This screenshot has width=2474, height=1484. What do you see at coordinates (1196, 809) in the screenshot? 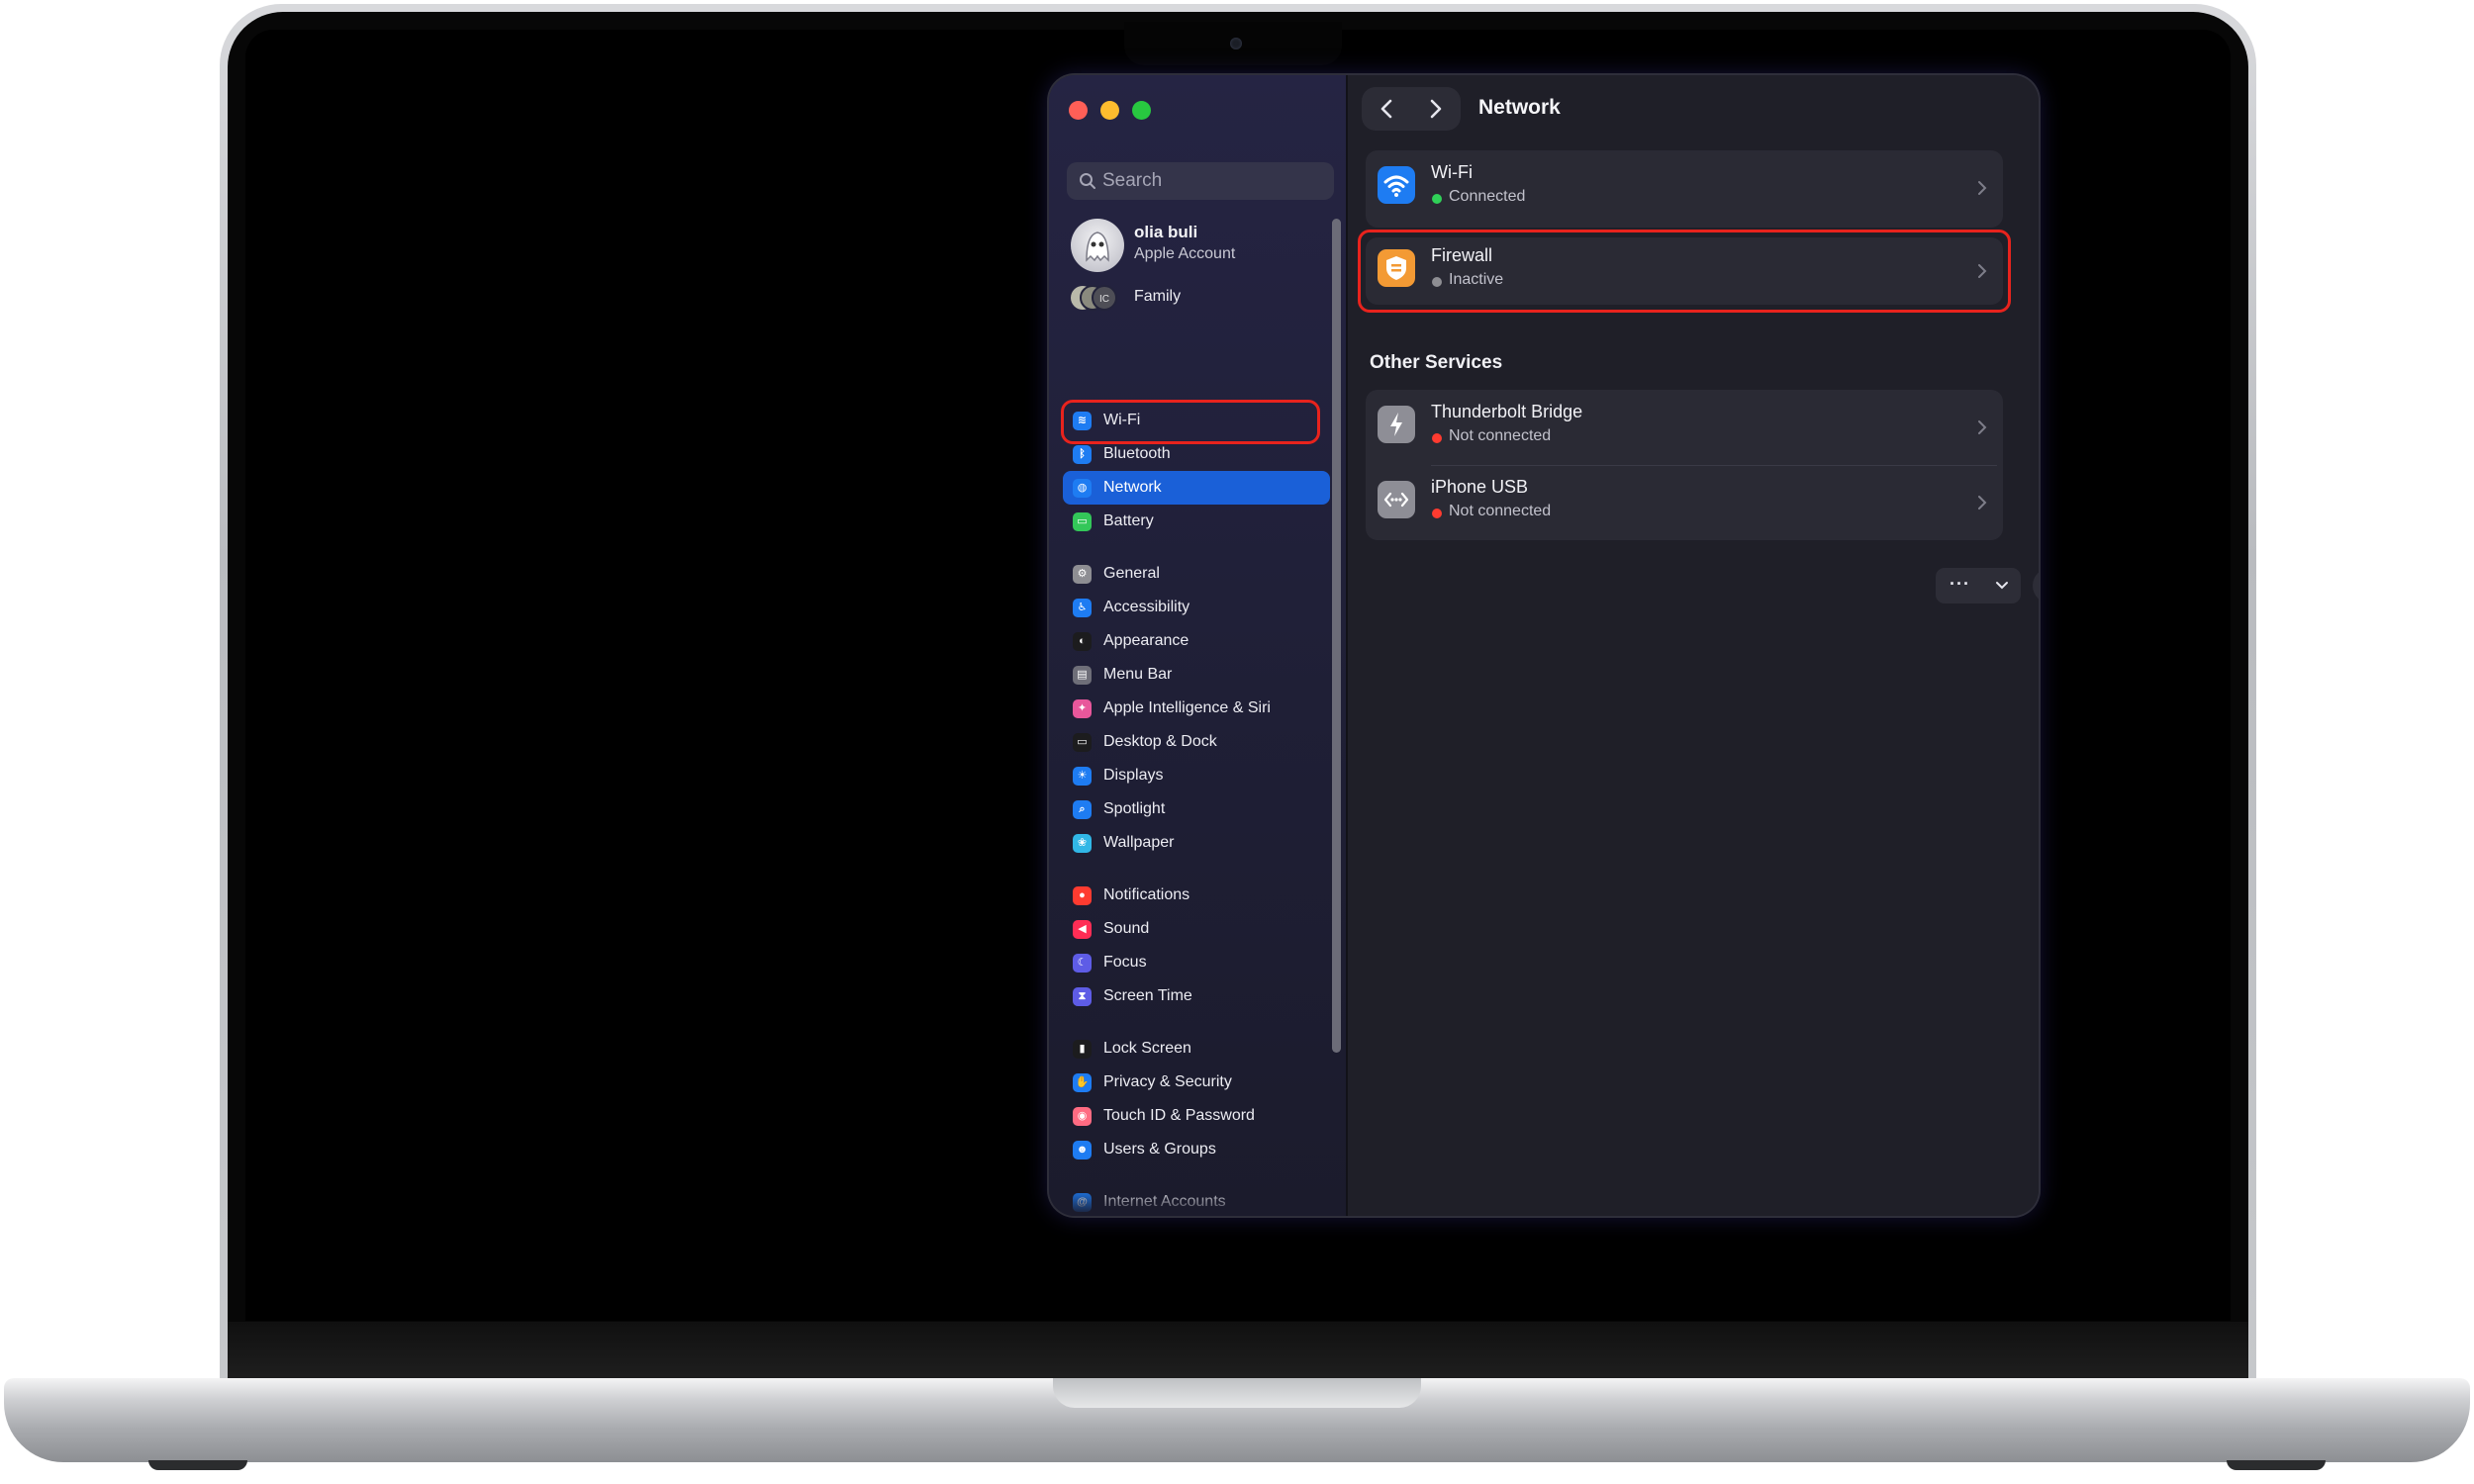
I see `sidebar-item-spotlight: ⌕ Spotlight` at bounding box center [1196, 809].